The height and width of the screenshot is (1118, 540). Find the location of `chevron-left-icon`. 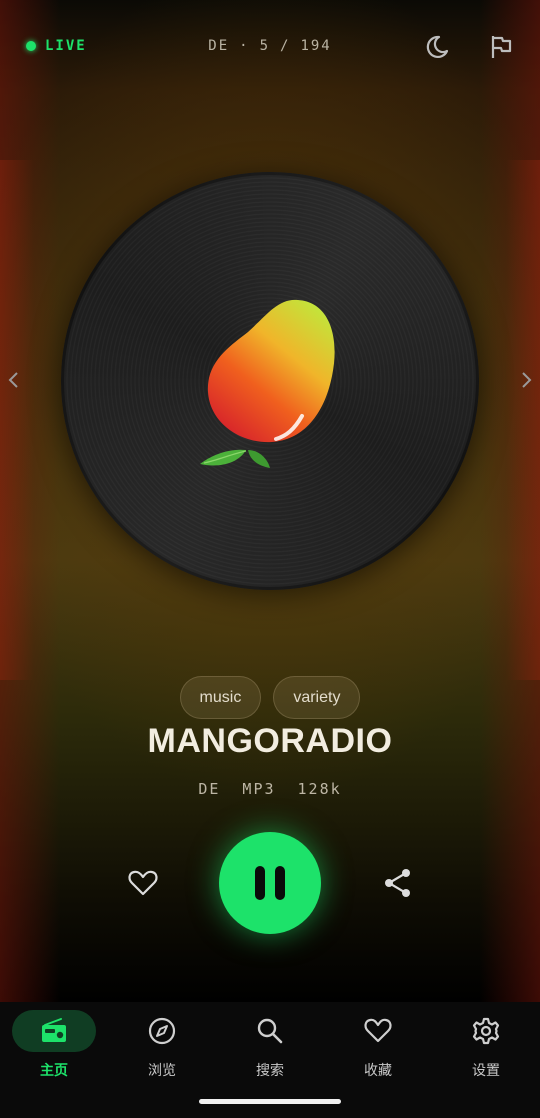

chevron-left-icon is located at coordinates (14, 380).